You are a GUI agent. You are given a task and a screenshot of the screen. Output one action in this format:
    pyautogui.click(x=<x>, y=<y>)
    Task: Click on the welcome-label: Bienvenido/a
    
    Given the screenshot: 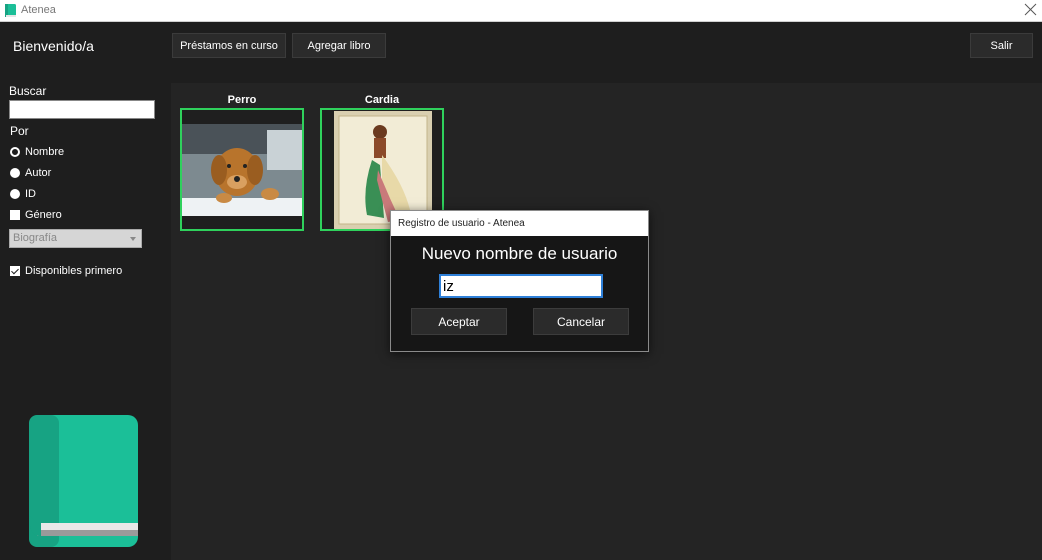 What is the action you would take?
    pyautogui.click(x=53, y=46)
    